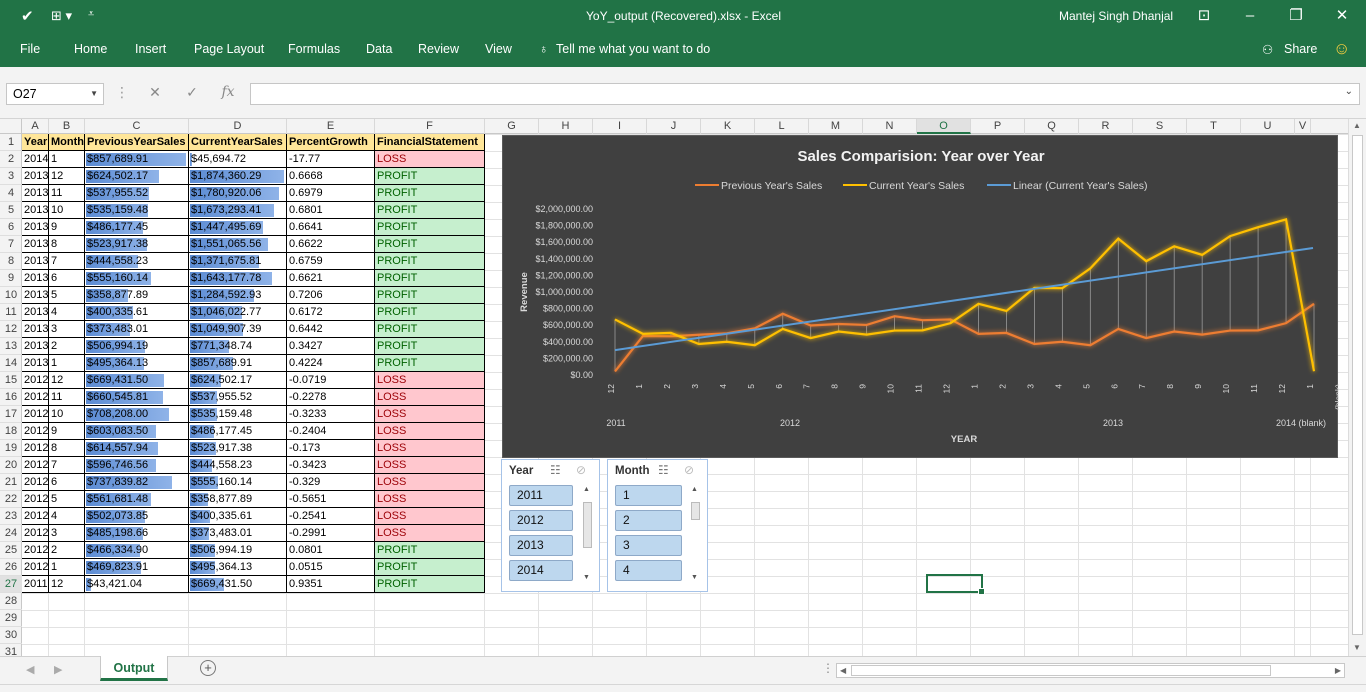 The height and width of the screenshot is (692, 1366). What do you see at coordinates (955, 584) in the screenshot?
I see `selected-cell` at bounding box center [955, 584].